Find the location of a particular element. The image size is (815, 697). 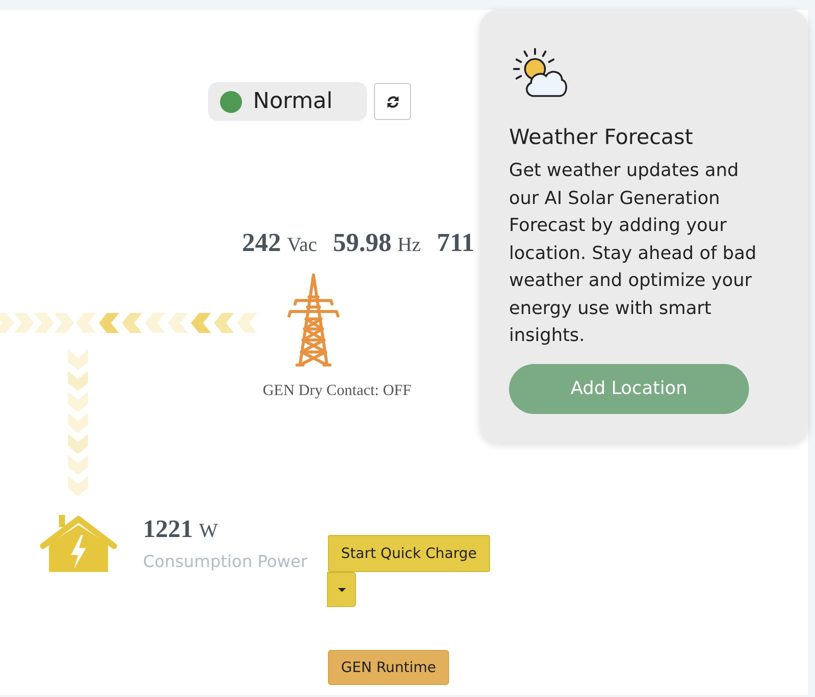

reading-value: 711 is located at coordinates (455, 243).